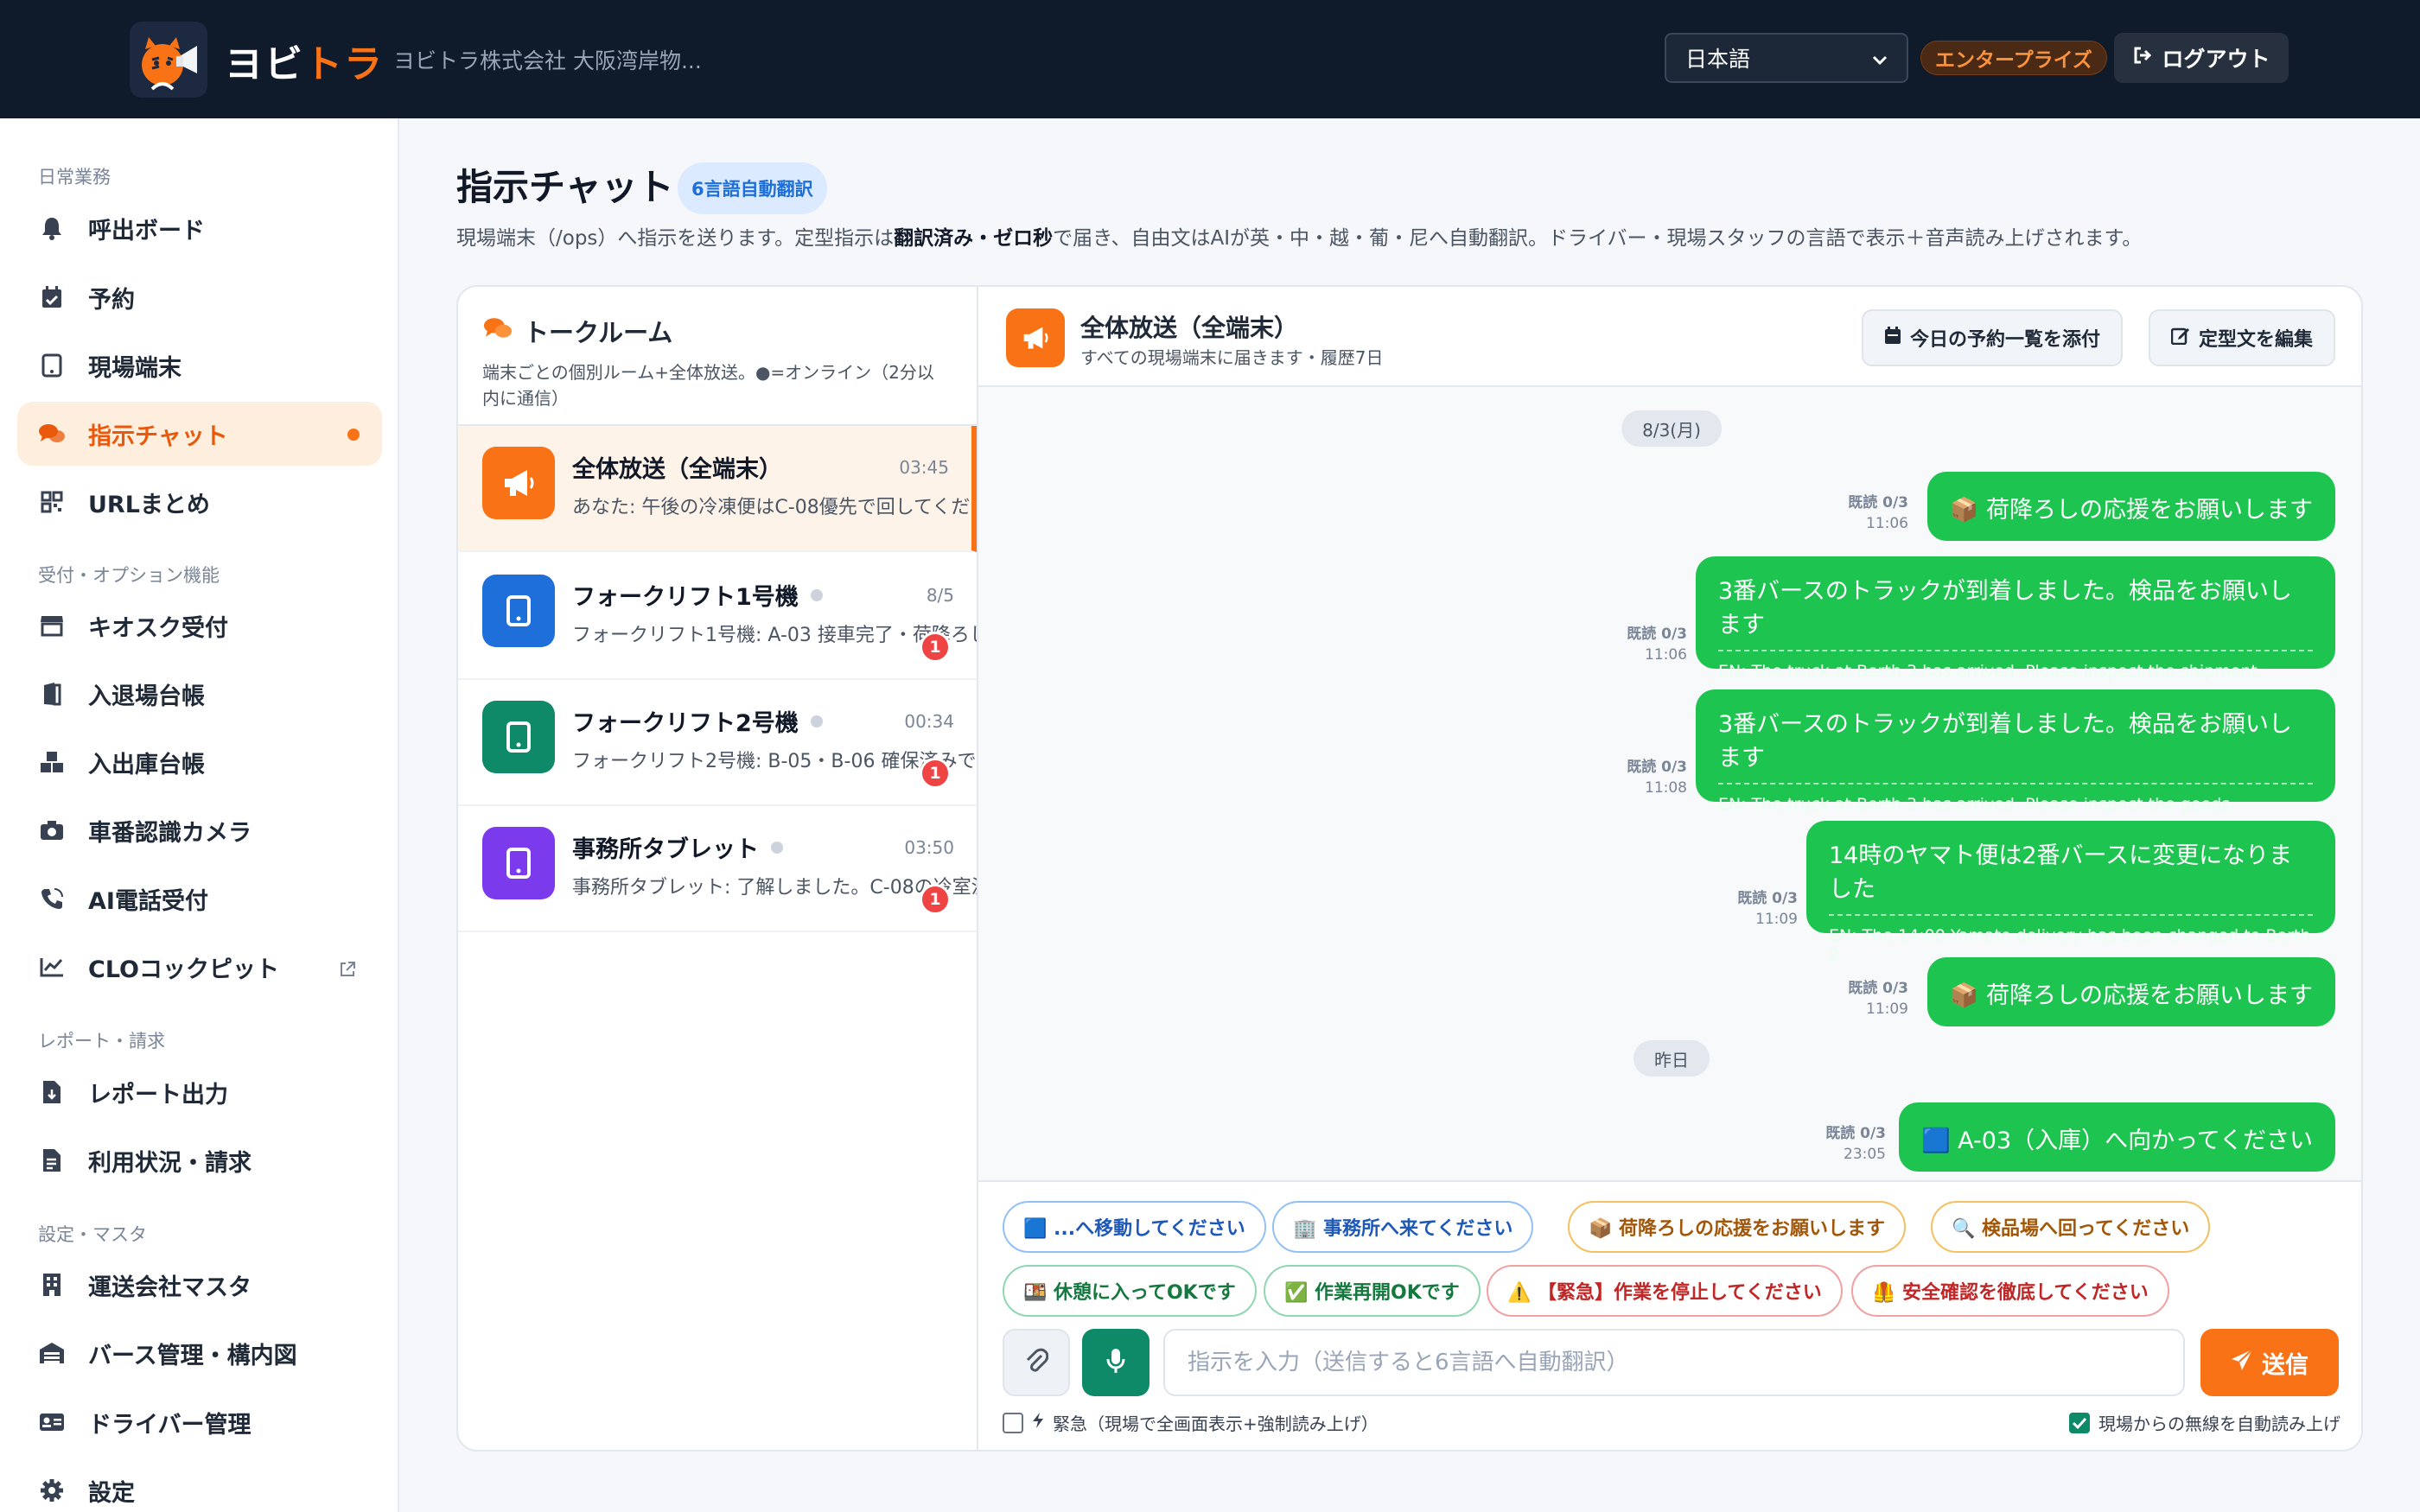 The width and height of the screenshot is (2420, 1512). I want to click on edit-templates-button: 定型文を編集, so click(2242, 337).